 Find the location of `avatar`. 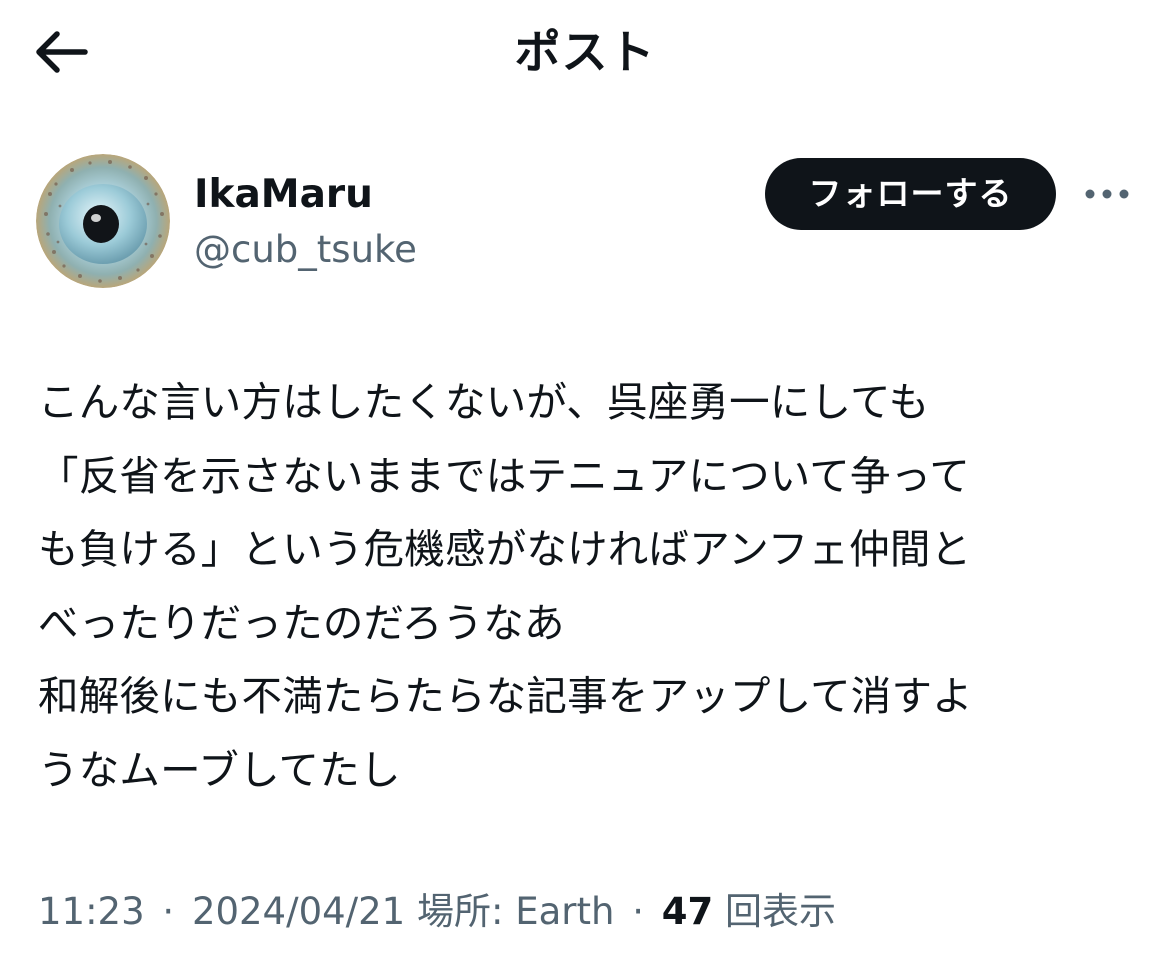

avatar is located at coordinates (103, 221).